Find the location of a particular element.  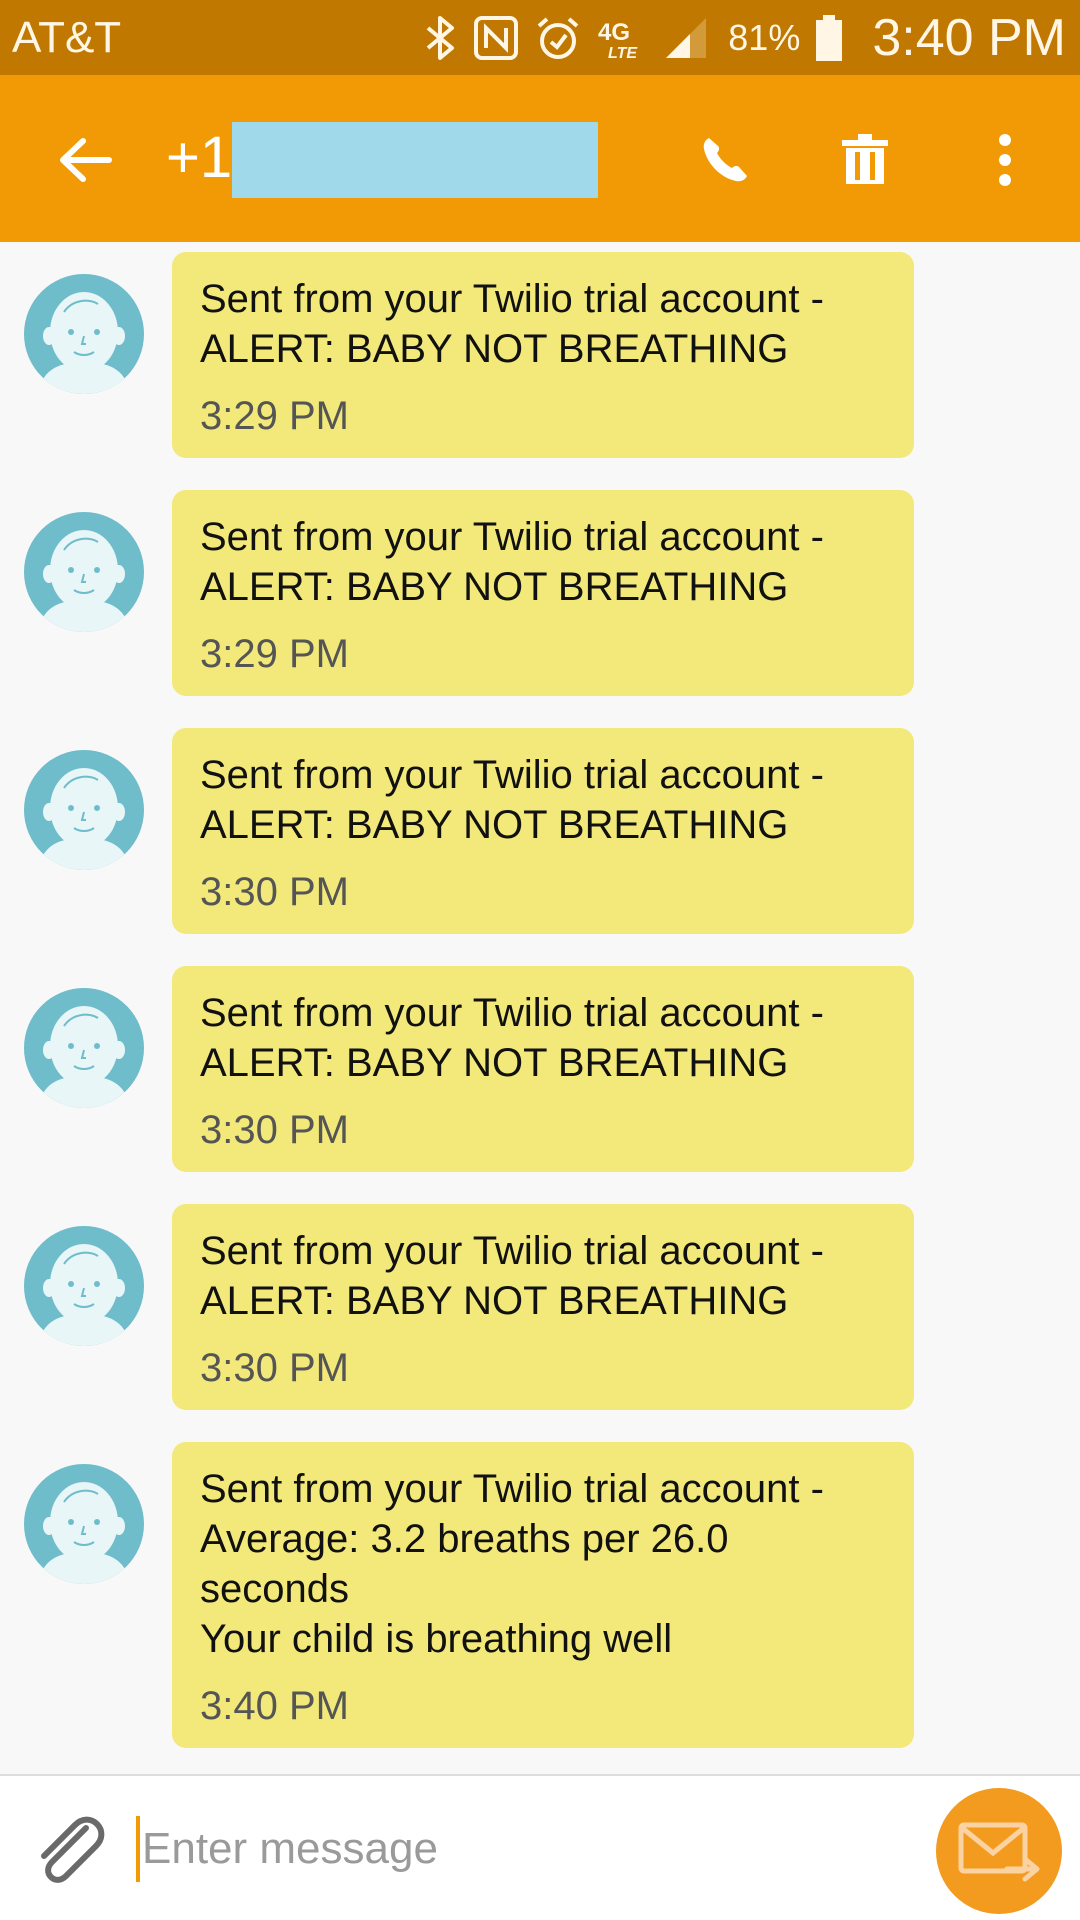

contact-number: +1 is located at coordinates (199, 158).